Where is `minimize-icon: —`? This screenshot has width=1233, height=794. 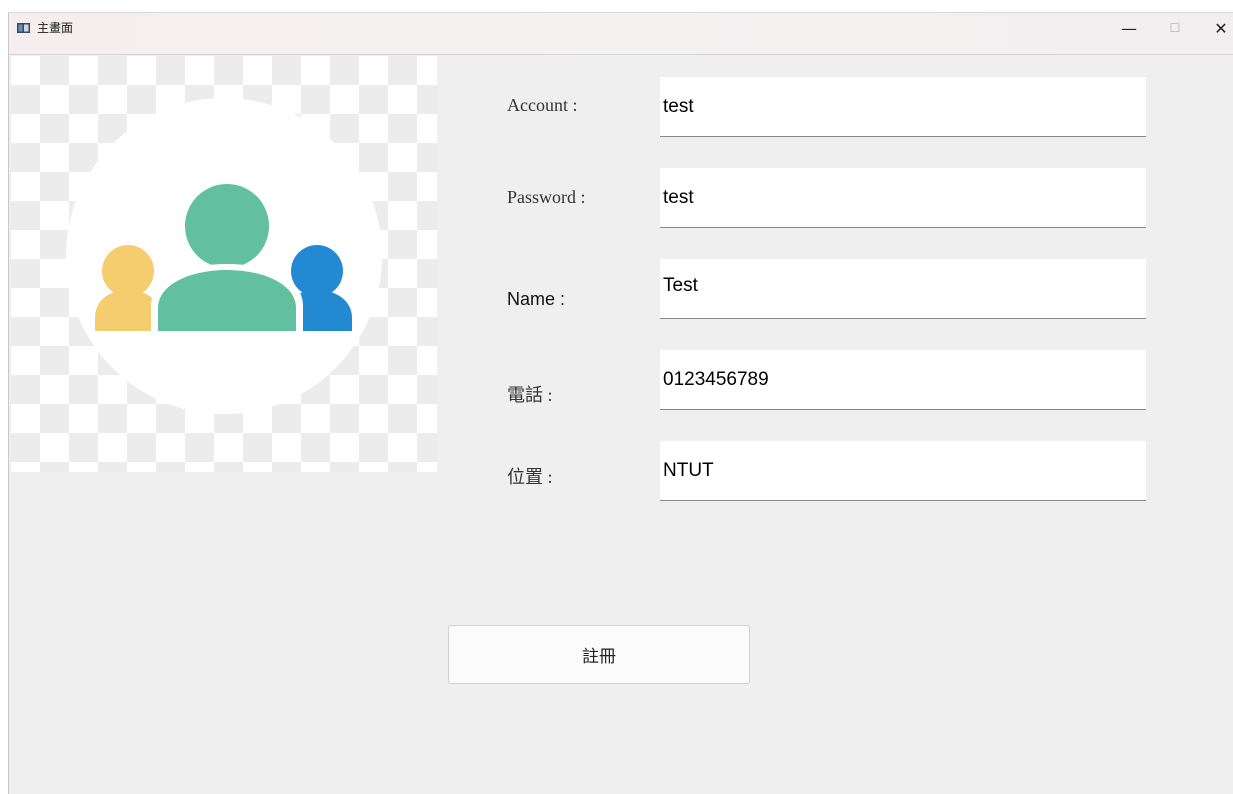
minimize-icon: — is located at coordinates (1129, 28).